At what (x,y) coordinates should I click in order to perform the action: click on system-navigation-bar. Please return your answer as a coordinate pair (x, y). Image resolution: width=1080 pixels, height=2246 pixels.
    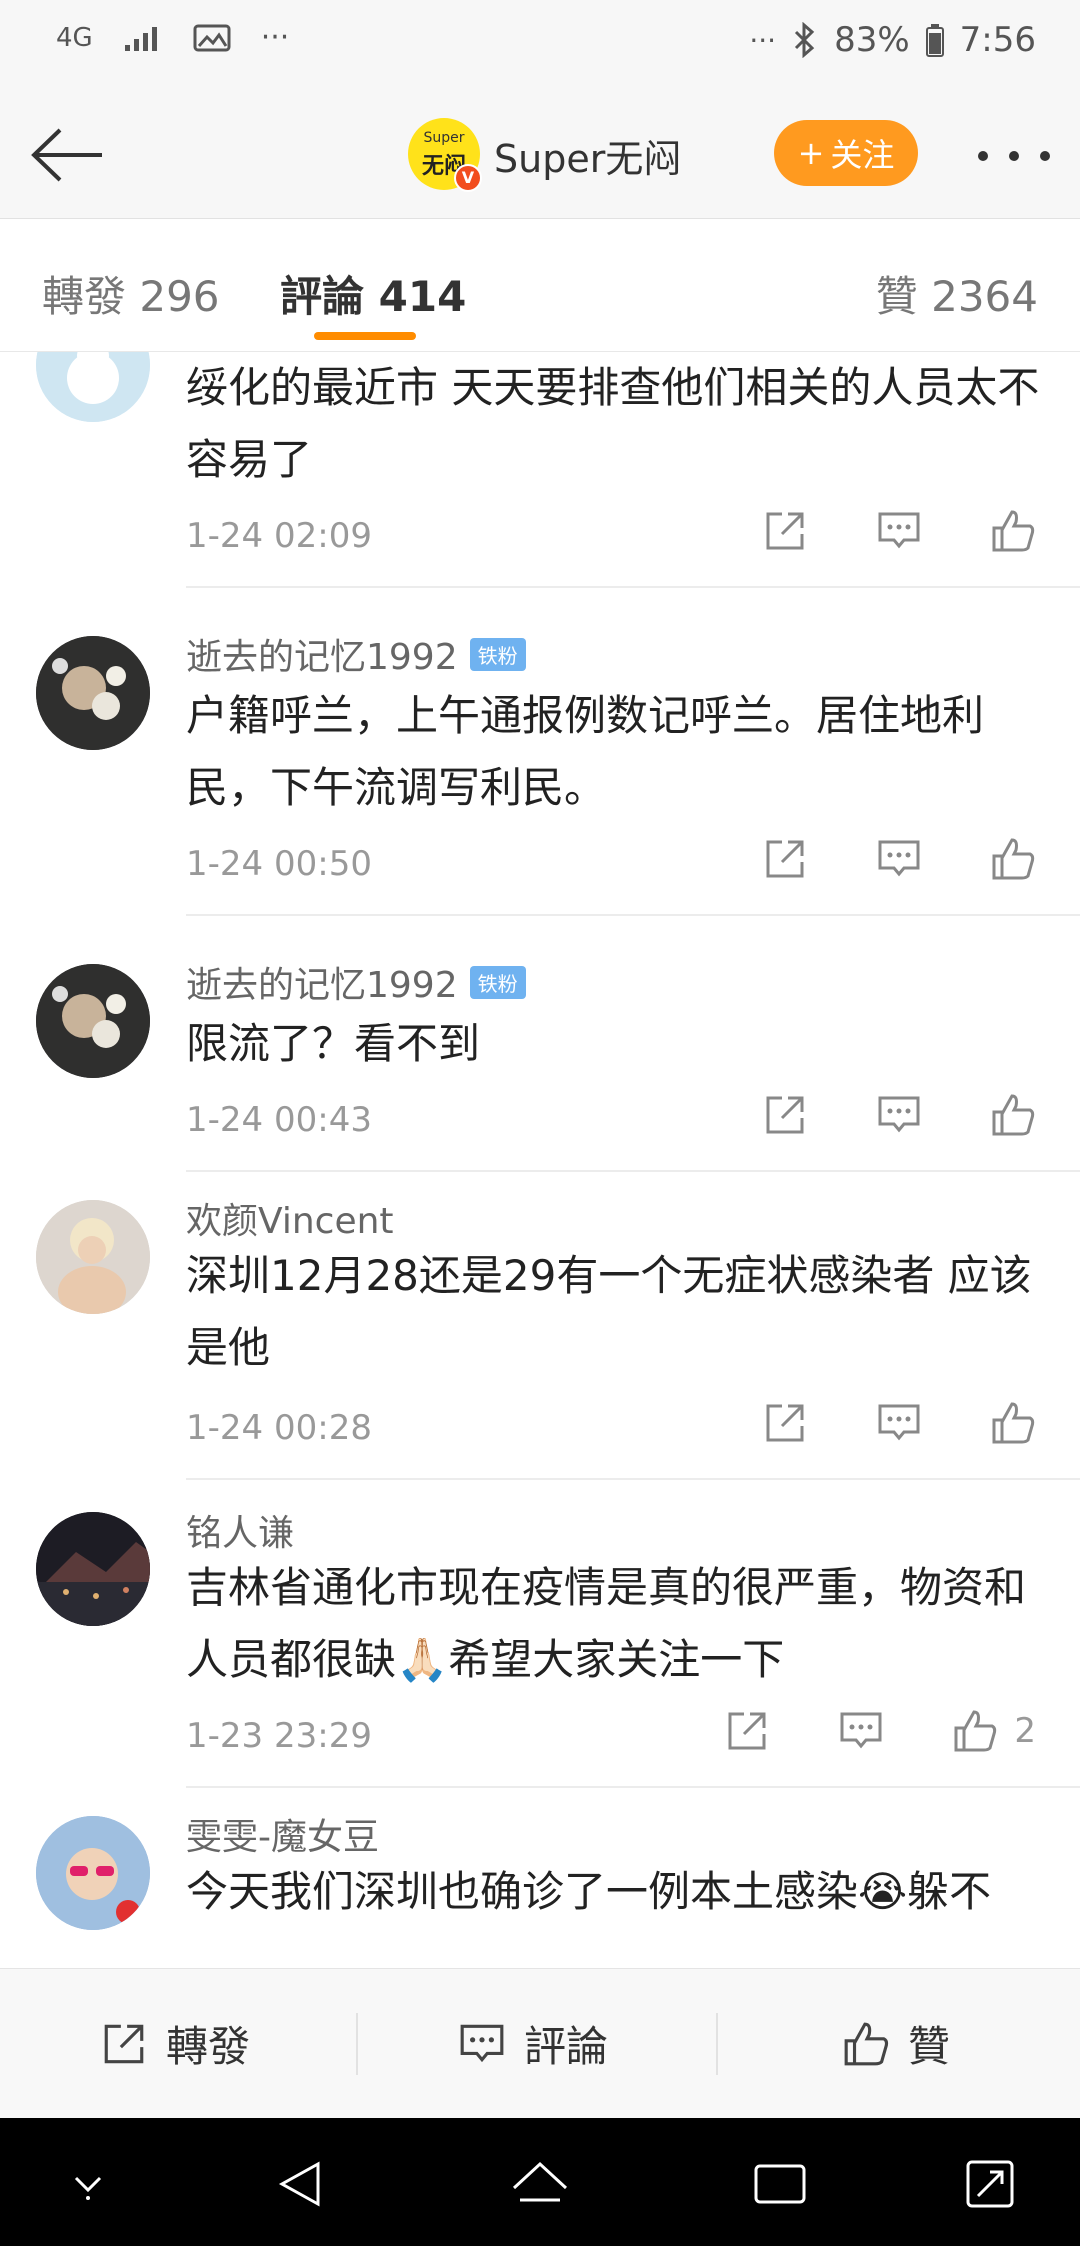
    Looking at the image, I should click on (540, 2182).